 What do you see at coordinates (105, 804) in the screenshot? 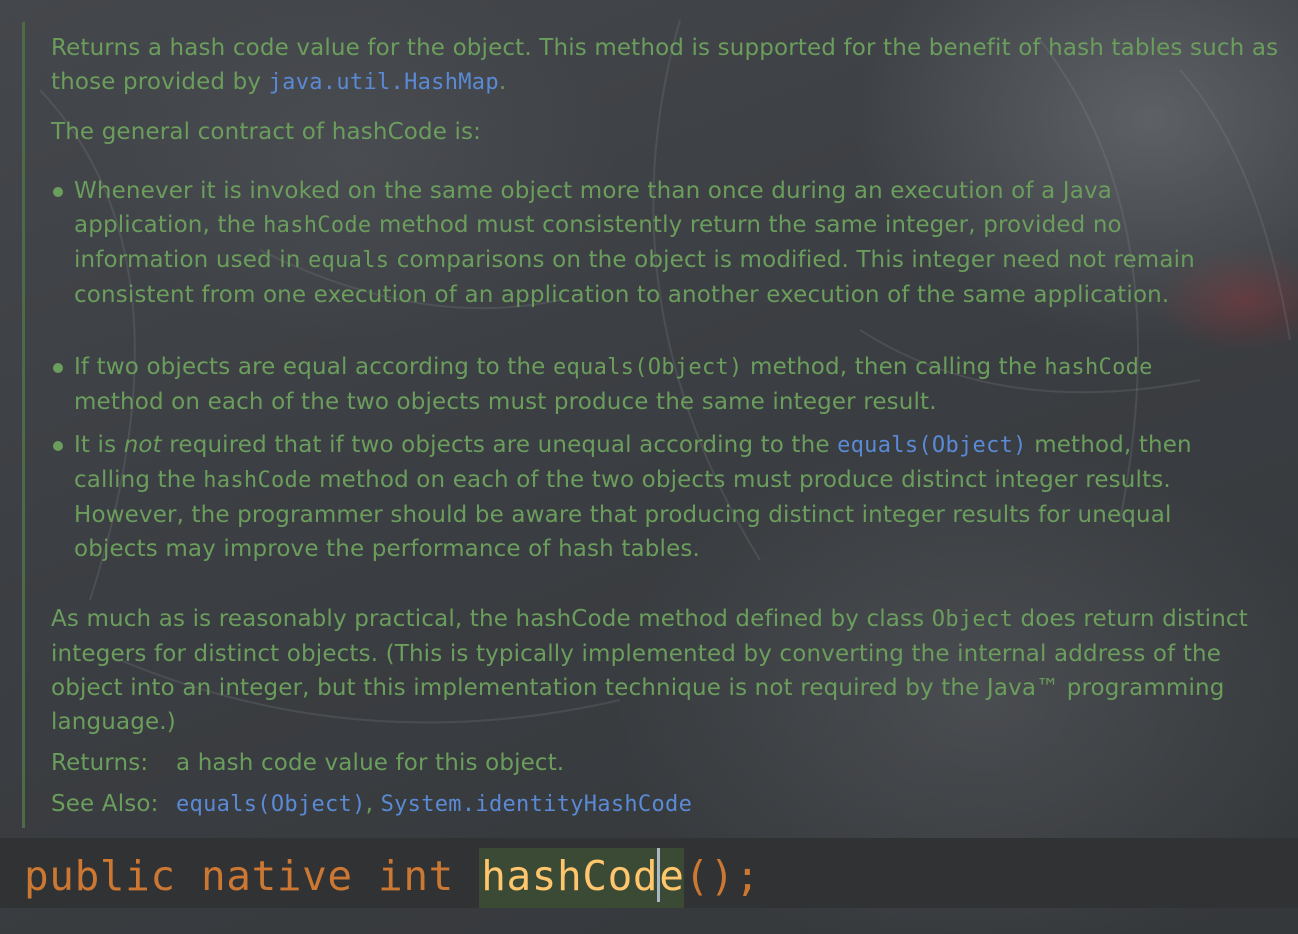
I see `see-also-label: See Also:` at bounding box center [105, 804].